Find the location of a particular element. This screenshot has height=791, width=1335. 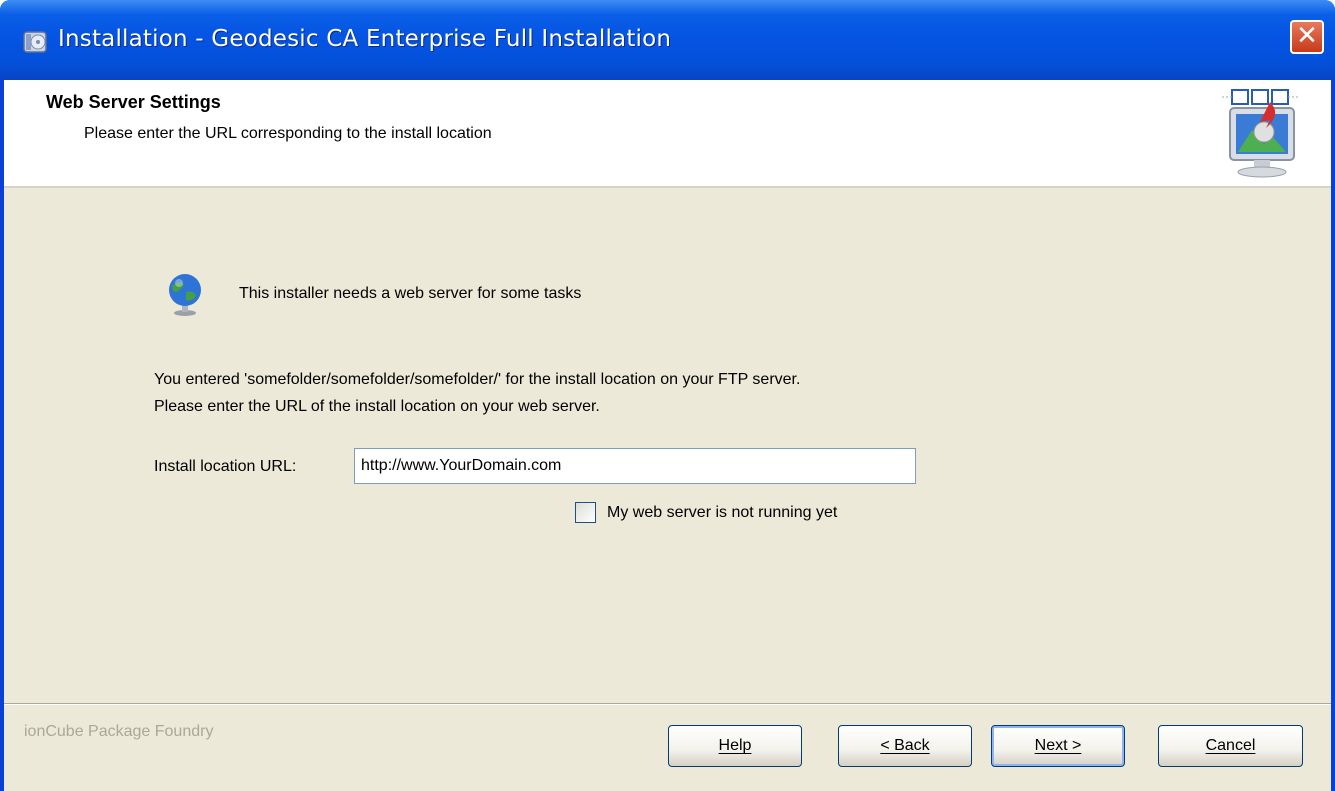

close-button: ✕ is located at coordinates (1307, 37).